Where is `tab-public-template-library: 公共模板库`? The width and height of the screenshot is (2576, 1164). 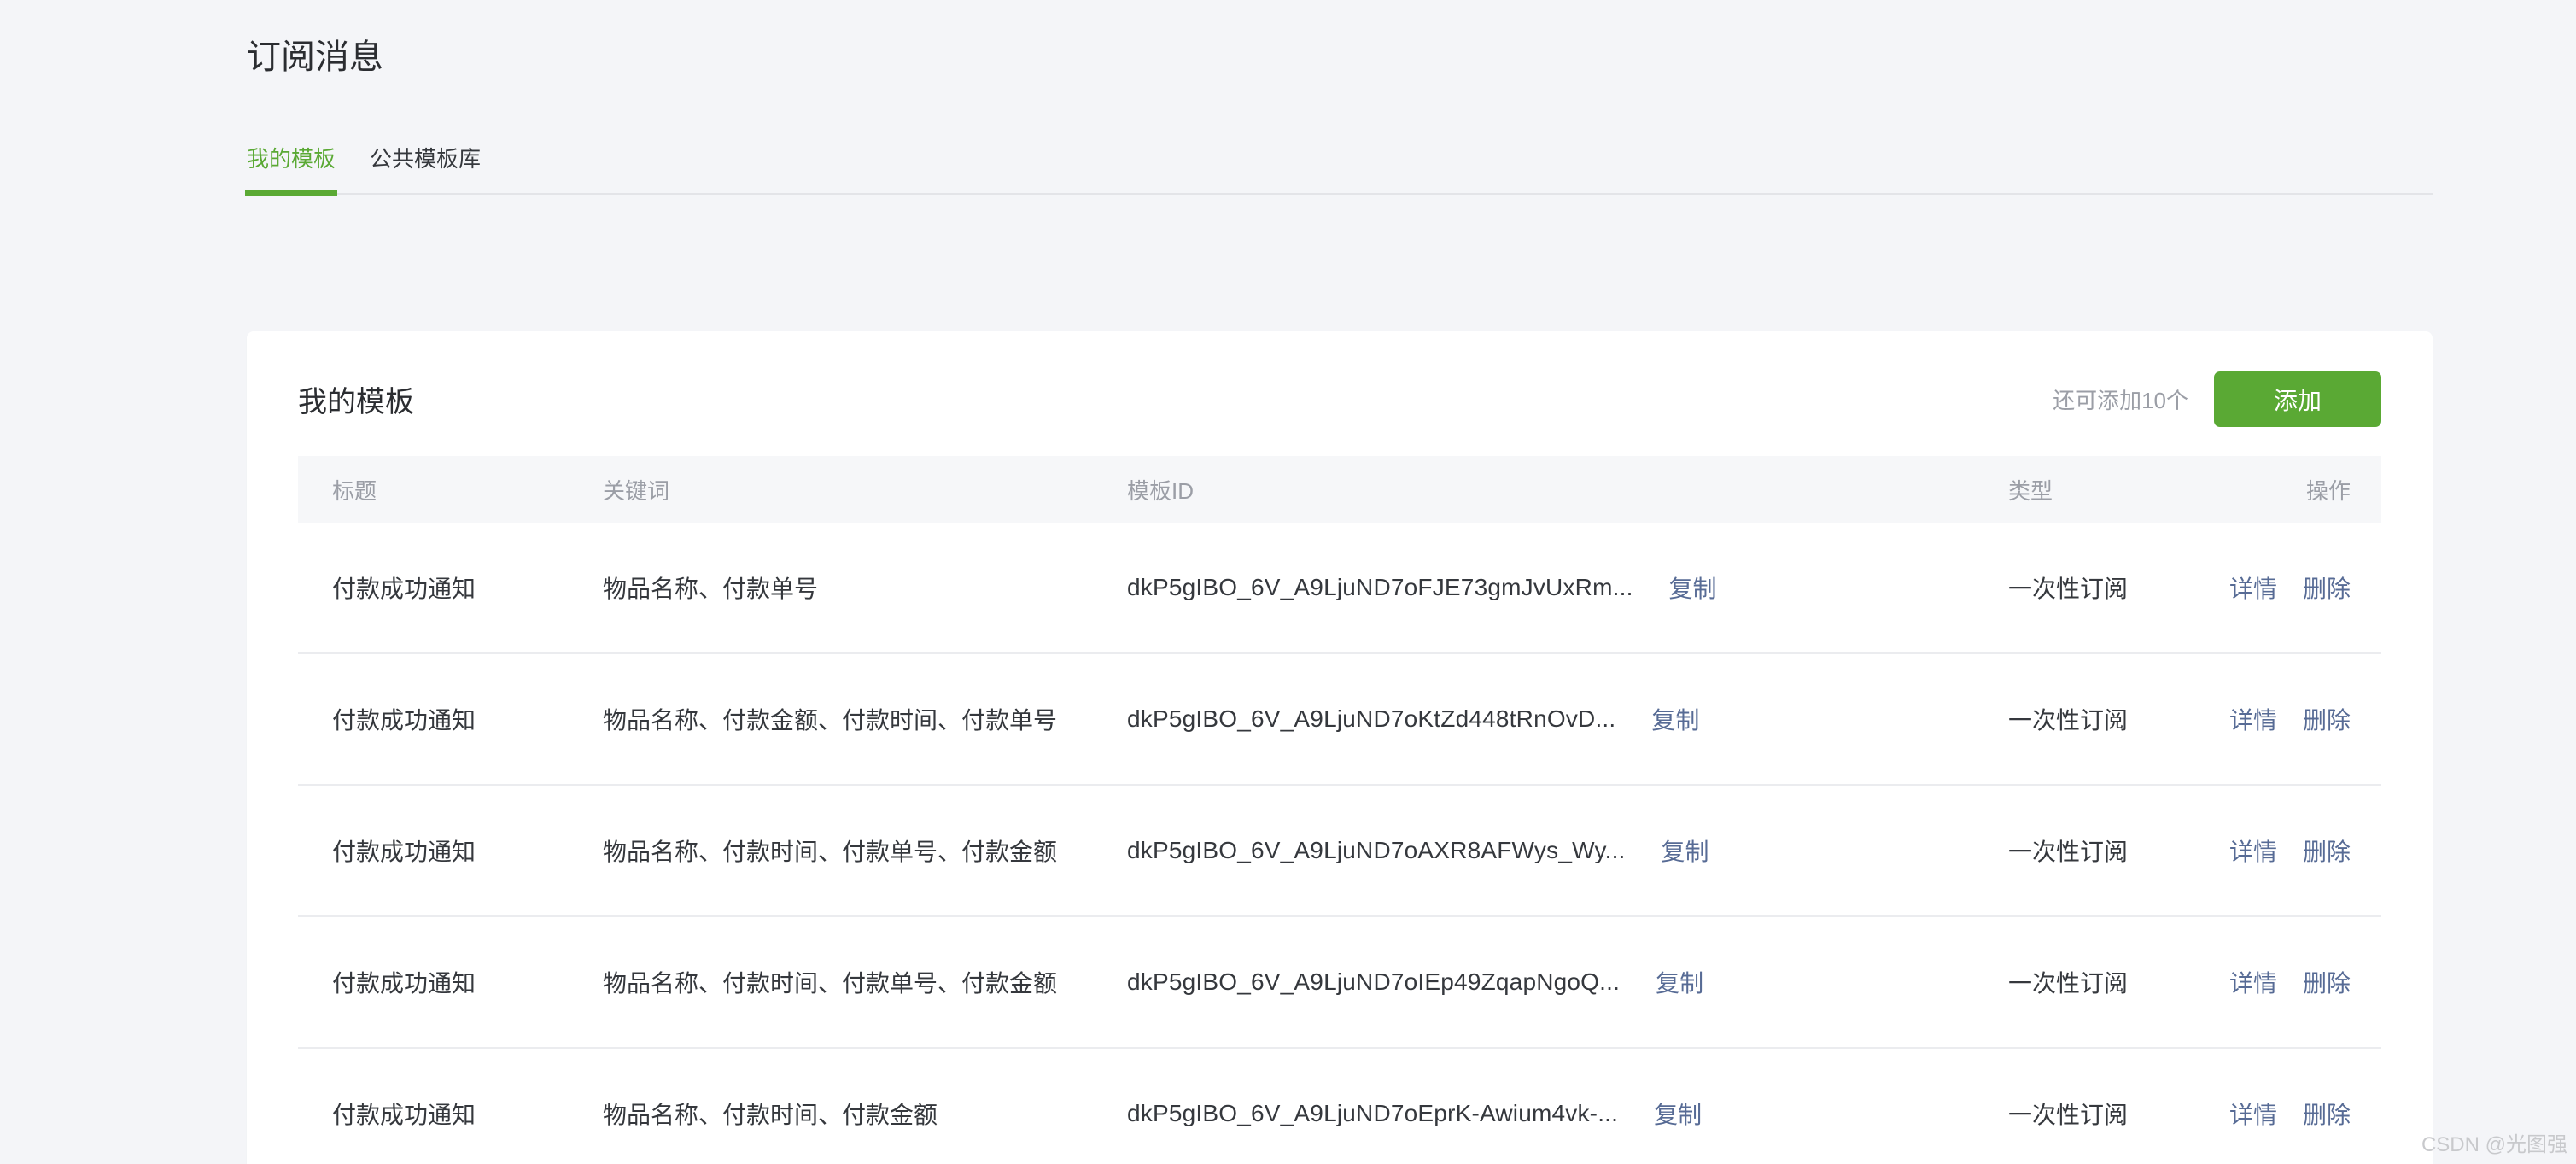
tab-public-template-library: 公共模板库 is located at coordinates (425, 169).